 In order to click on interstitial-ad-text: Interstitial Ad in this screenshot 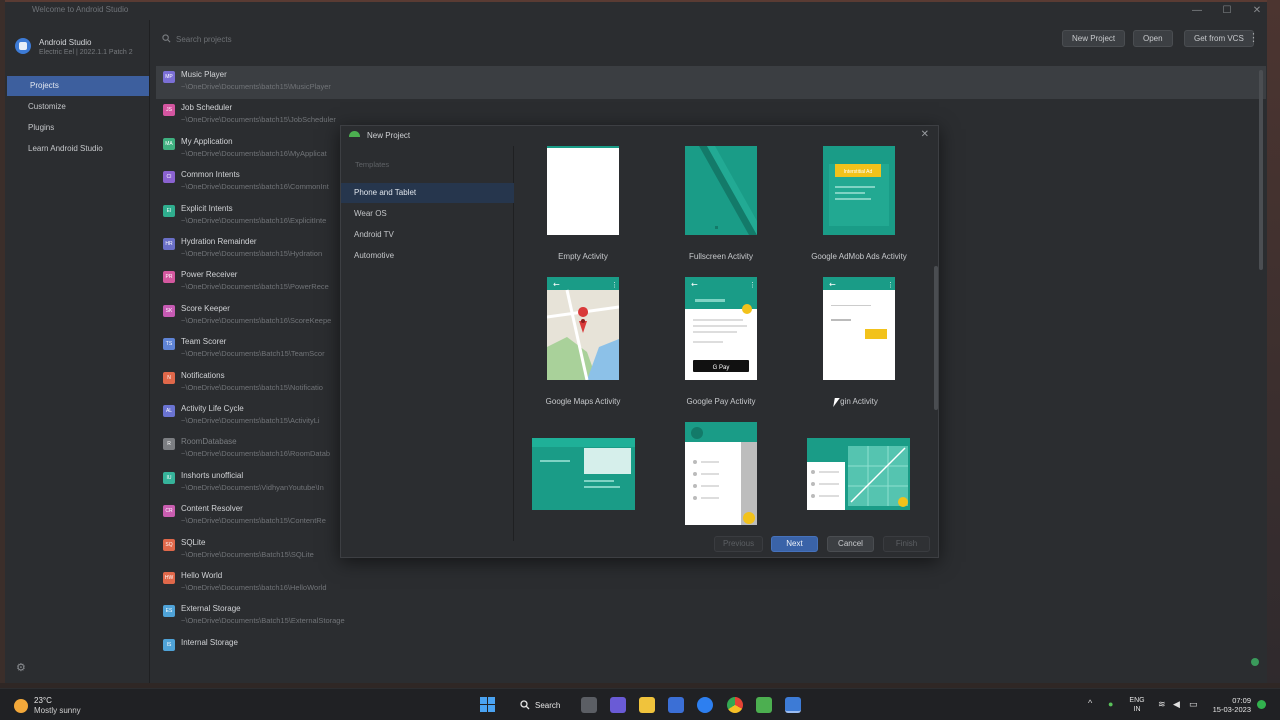, I will do `click(858, 172)`.